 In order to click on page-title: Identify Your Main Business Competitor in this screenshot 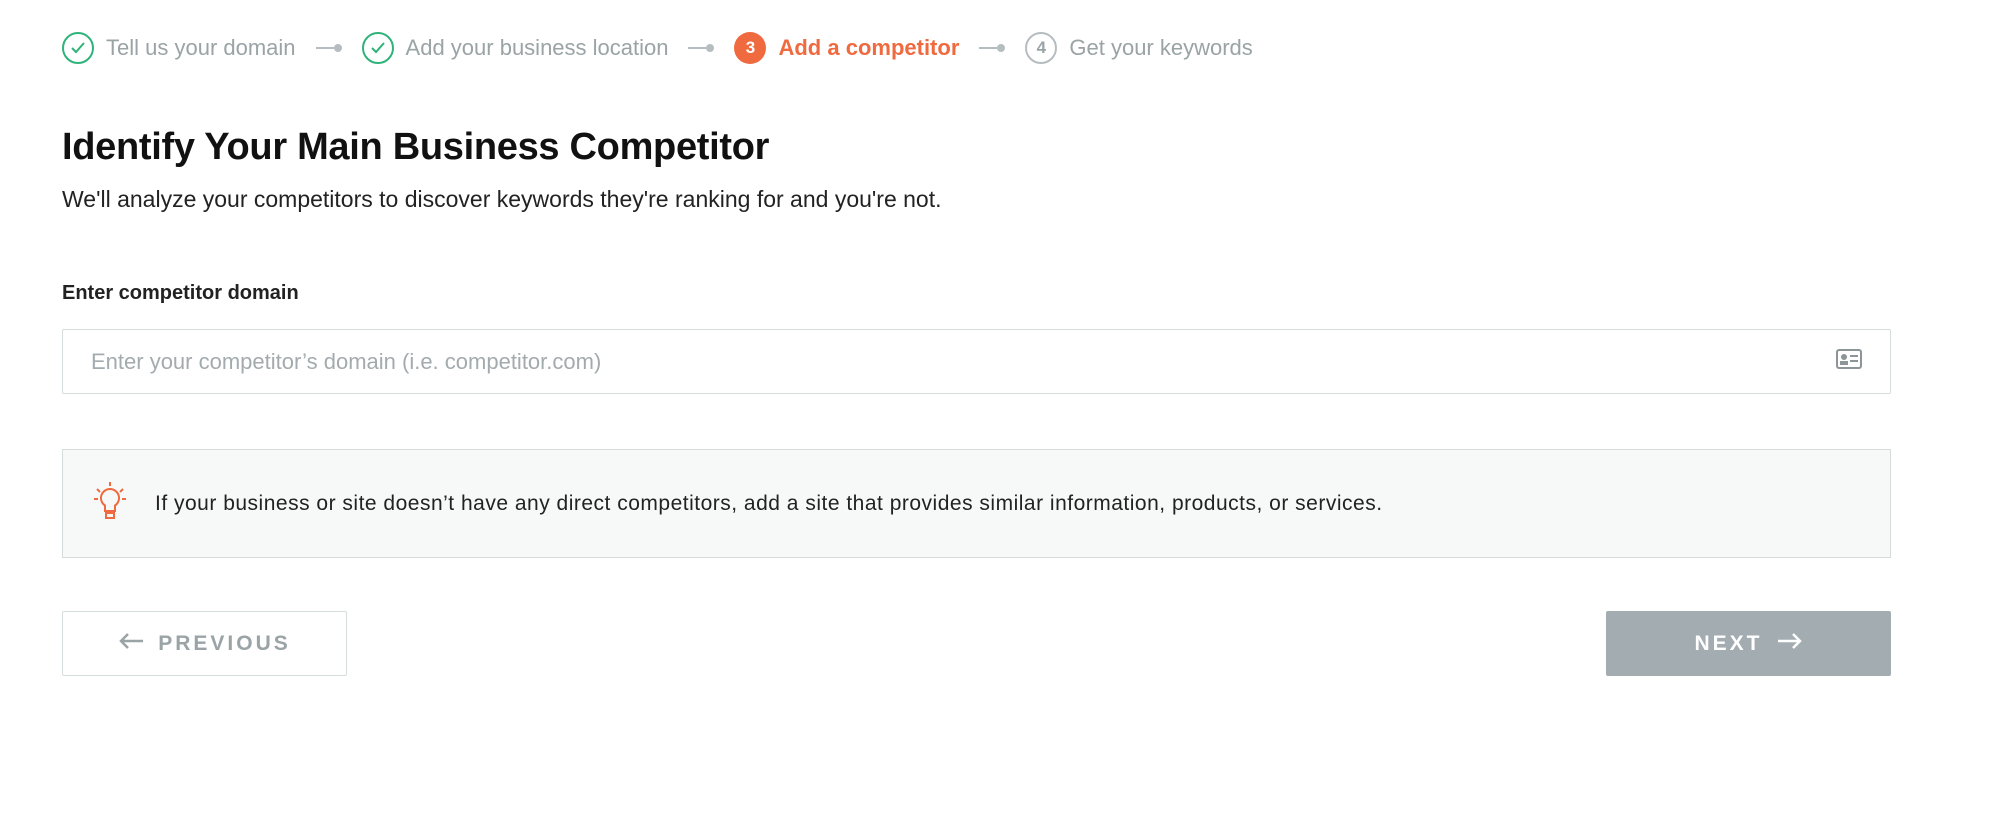, I will do `click(416, 147)`.